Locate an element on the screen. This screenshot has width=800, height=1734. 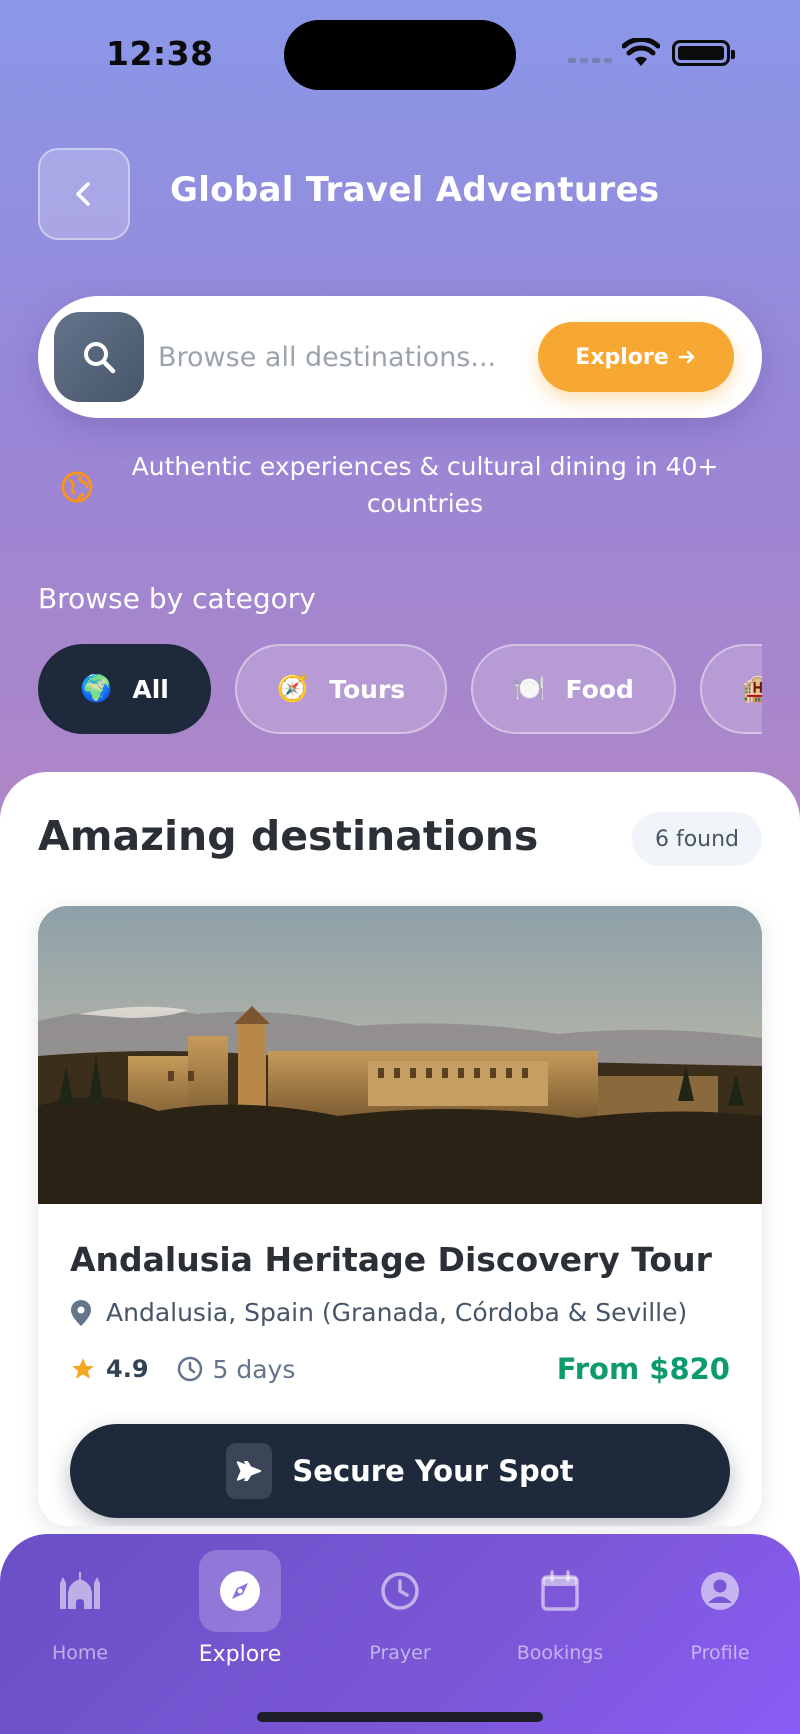
category-chip-tours: 🧭 Tours is located at coordinates (341, 689).